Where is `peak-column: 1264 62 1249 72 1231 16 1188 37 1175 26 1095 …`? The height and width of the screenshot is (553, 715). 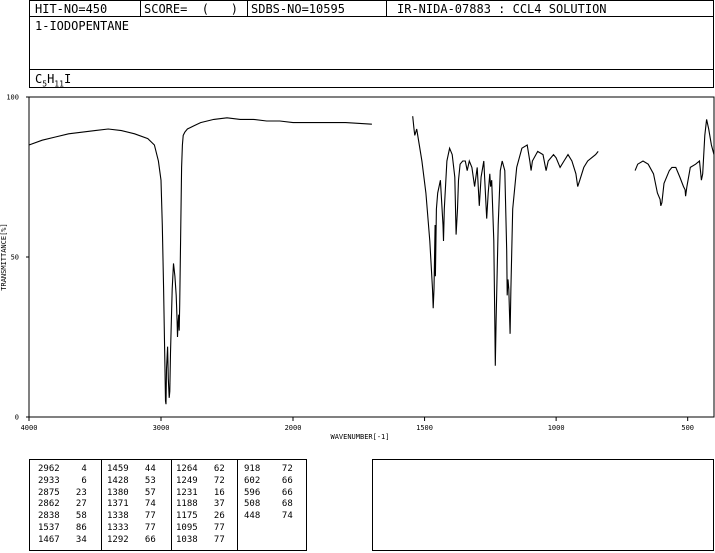
peak-column: 1264 62 1249 72 1231 16 1188 37 1175 26 1095 … is located at coordinates (200, 505).